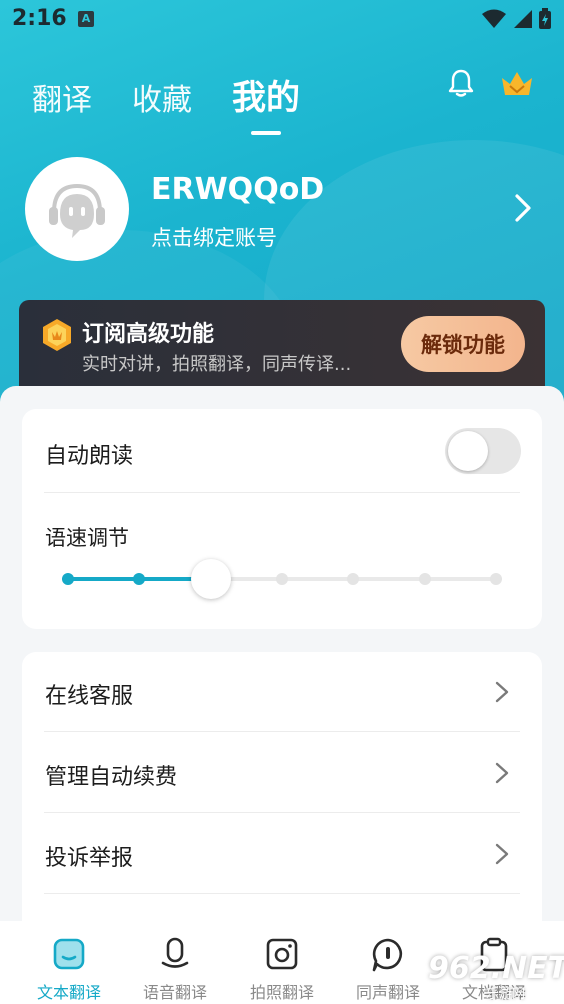  Describe the element at coordinates (387, 955) in the screenshot. I see `simultaneous-icon` at that location.